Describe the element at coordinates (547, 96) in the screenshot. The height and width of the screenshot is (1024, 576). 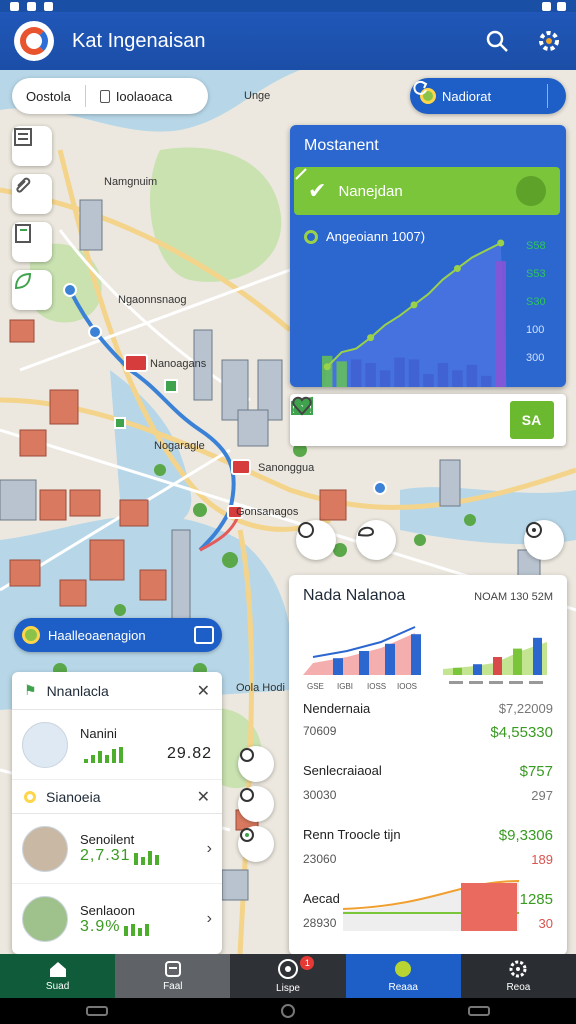
I see `divider` at that location.